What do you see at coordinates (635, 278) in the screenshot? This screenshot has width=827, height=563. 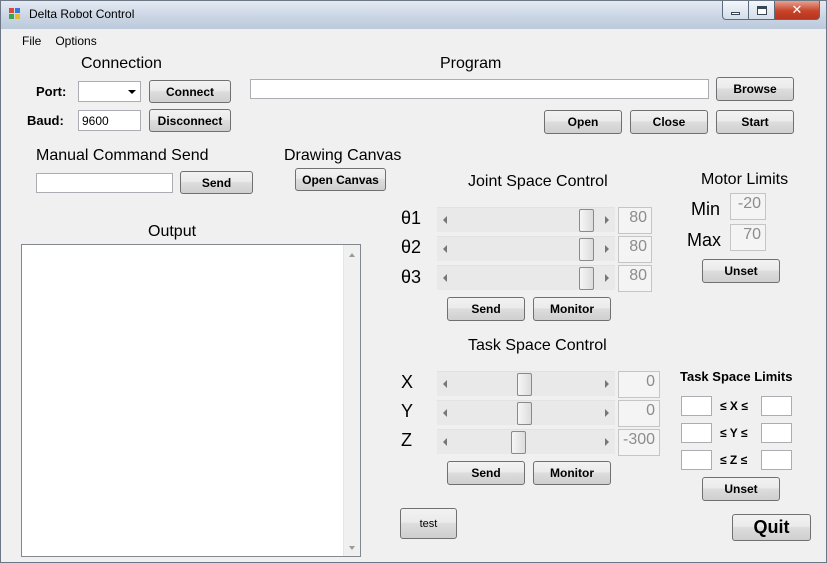 I see `theta3-value: 80` at bounding box center [635, 278].